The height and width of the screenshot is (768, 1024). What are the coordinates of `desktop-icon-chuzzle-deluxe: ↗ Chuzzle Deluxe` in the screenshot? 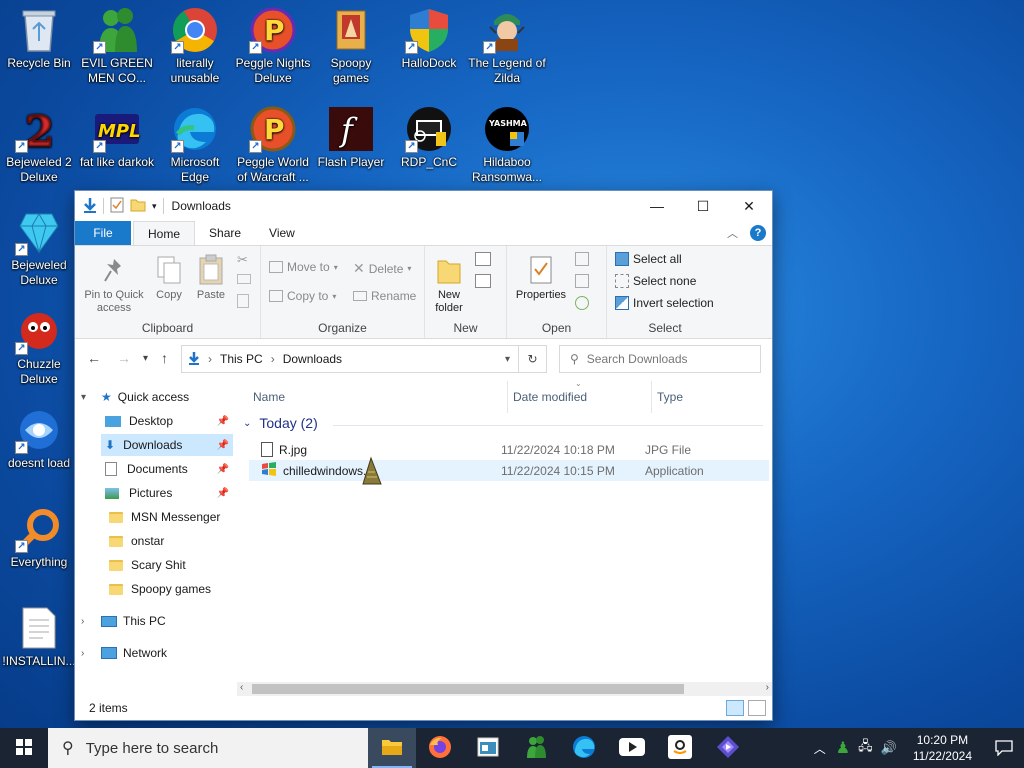 It's located at (39, 347).